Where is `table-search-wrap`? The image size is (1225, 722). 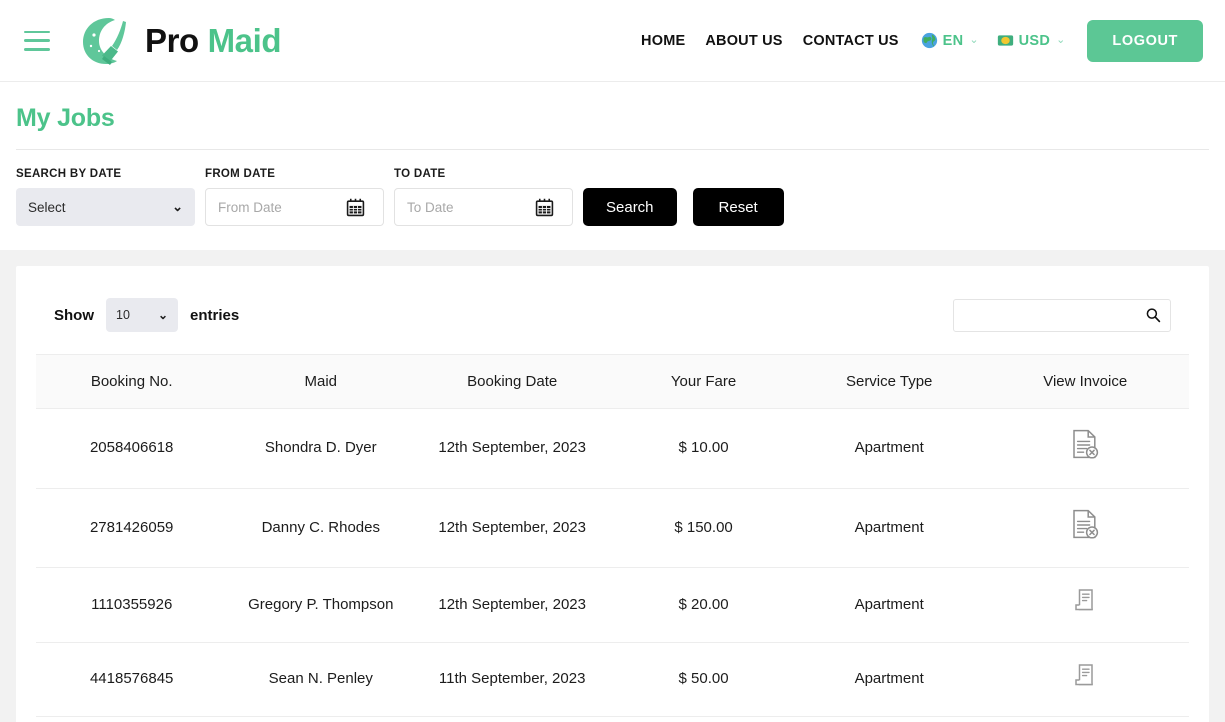
table-search-wrap is located at coordinates (1062, 315).